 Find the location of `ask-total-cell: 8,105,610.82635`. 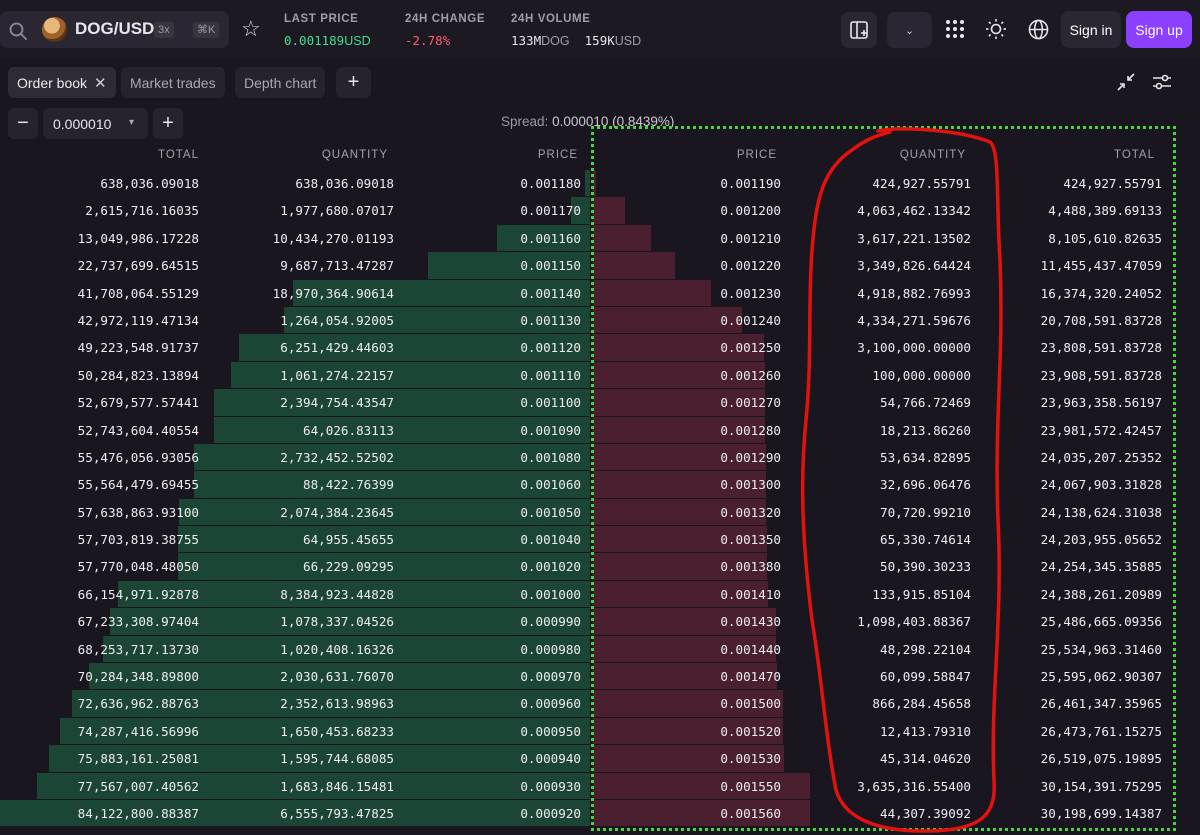

ask-total-cell: 8,105,610.82635 is located at coordinates (1105, 238).